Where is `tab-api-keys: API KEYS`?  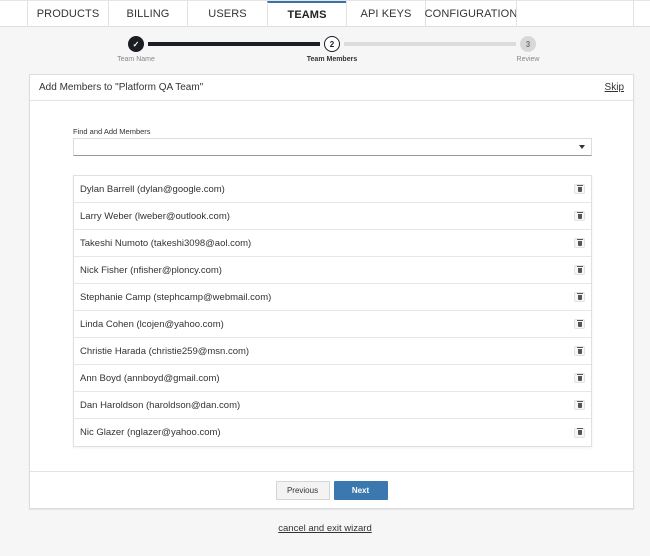 tab-api-keys: API KEYS is located at coordinates (385, 14).